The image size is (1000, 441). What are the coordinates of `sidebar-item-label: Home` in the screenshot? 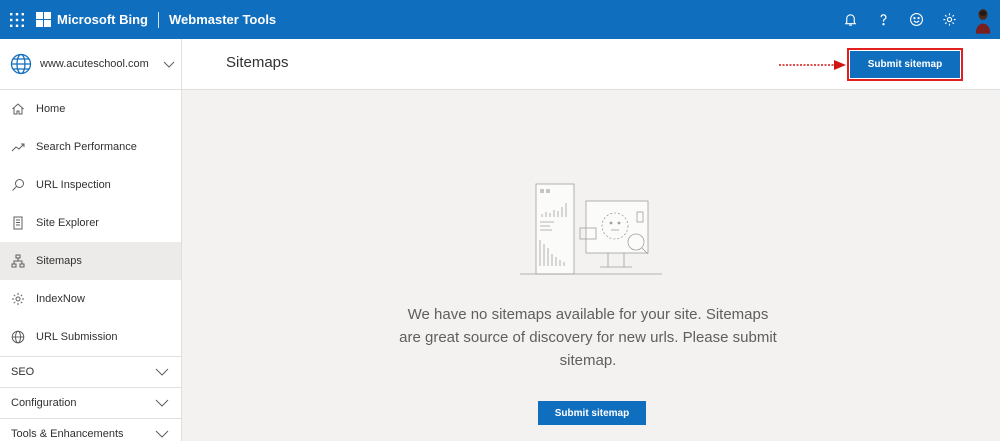 It's located at (51, 109).